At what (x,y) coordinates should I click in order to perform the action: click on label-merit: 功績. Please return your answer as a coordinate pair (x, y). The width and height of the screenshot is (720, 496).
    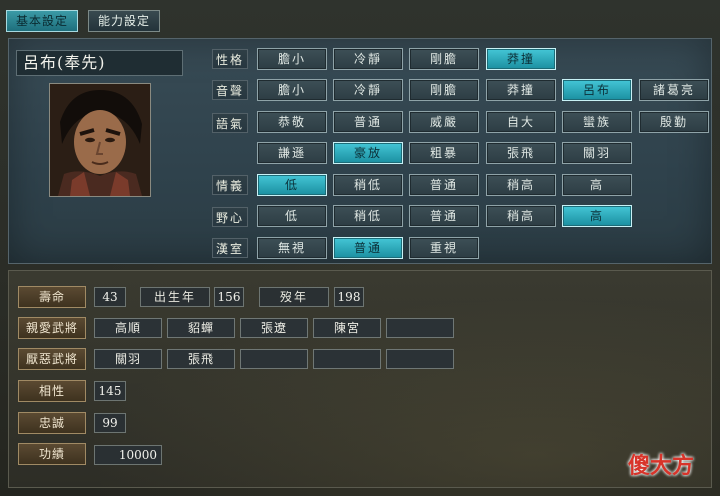
    Looking at the image, I should click on (52, 454).